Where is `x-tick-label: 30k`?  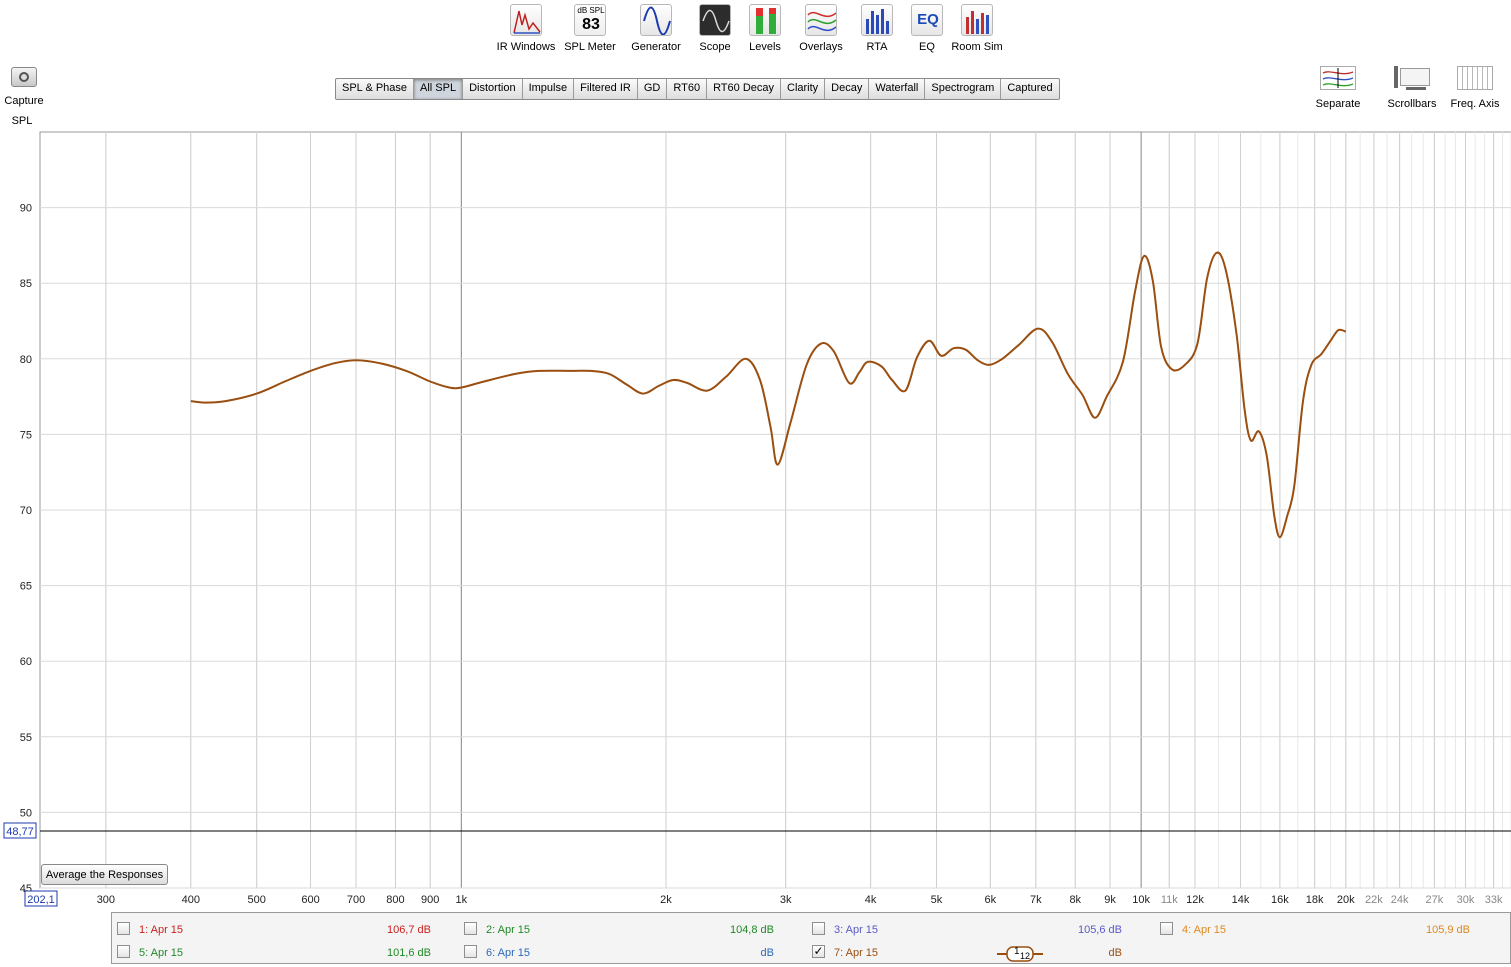
x-tick-label: 30k is located at coordinates (1466, 900).